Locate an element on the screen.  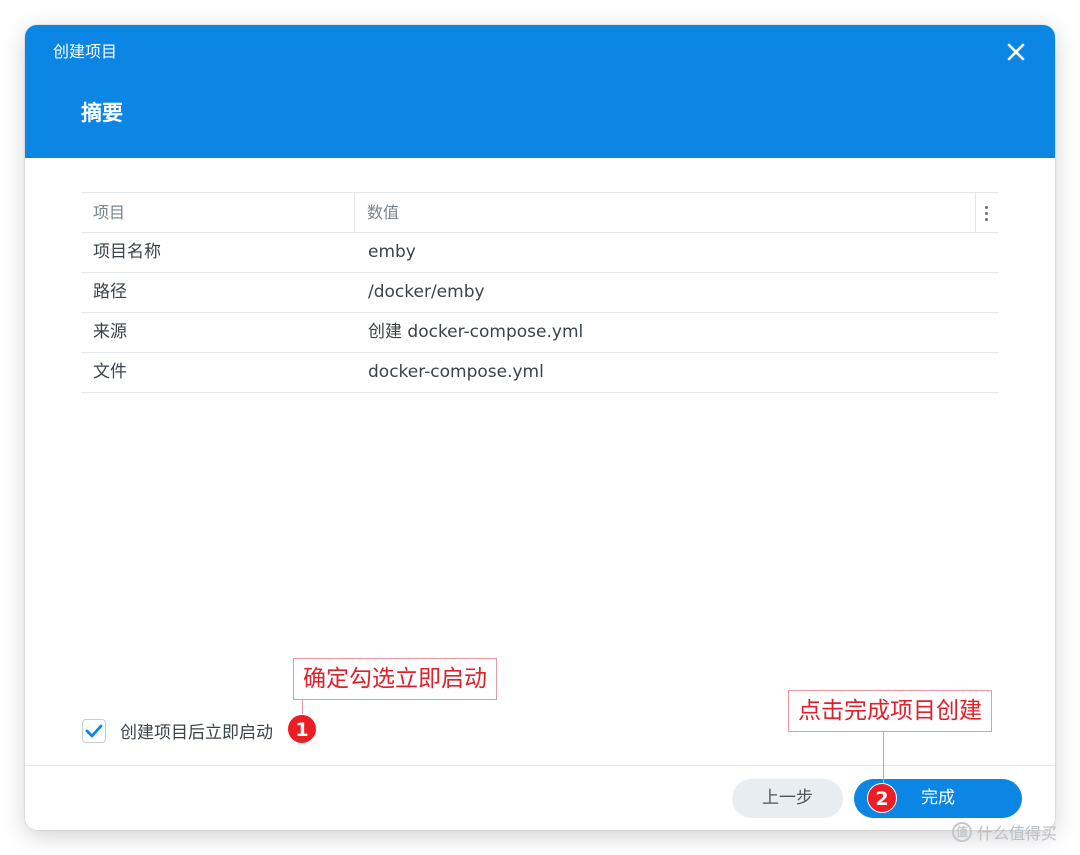
table-row: 路径 /docker/emby is located at coordinates (540, 293).